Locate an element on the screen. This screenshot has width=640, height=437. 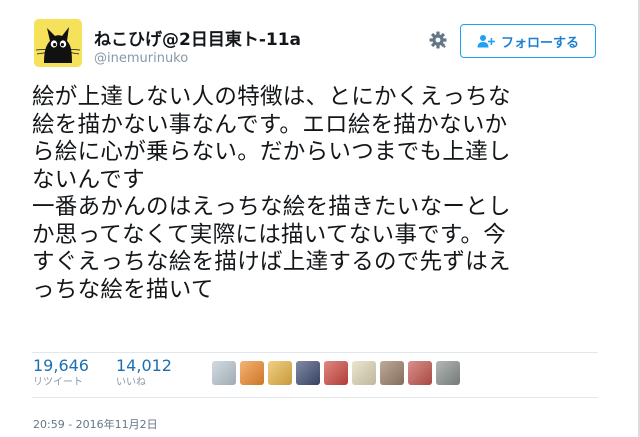
user-screen-name: @inemurinuko is located at coordinates (141, 58).